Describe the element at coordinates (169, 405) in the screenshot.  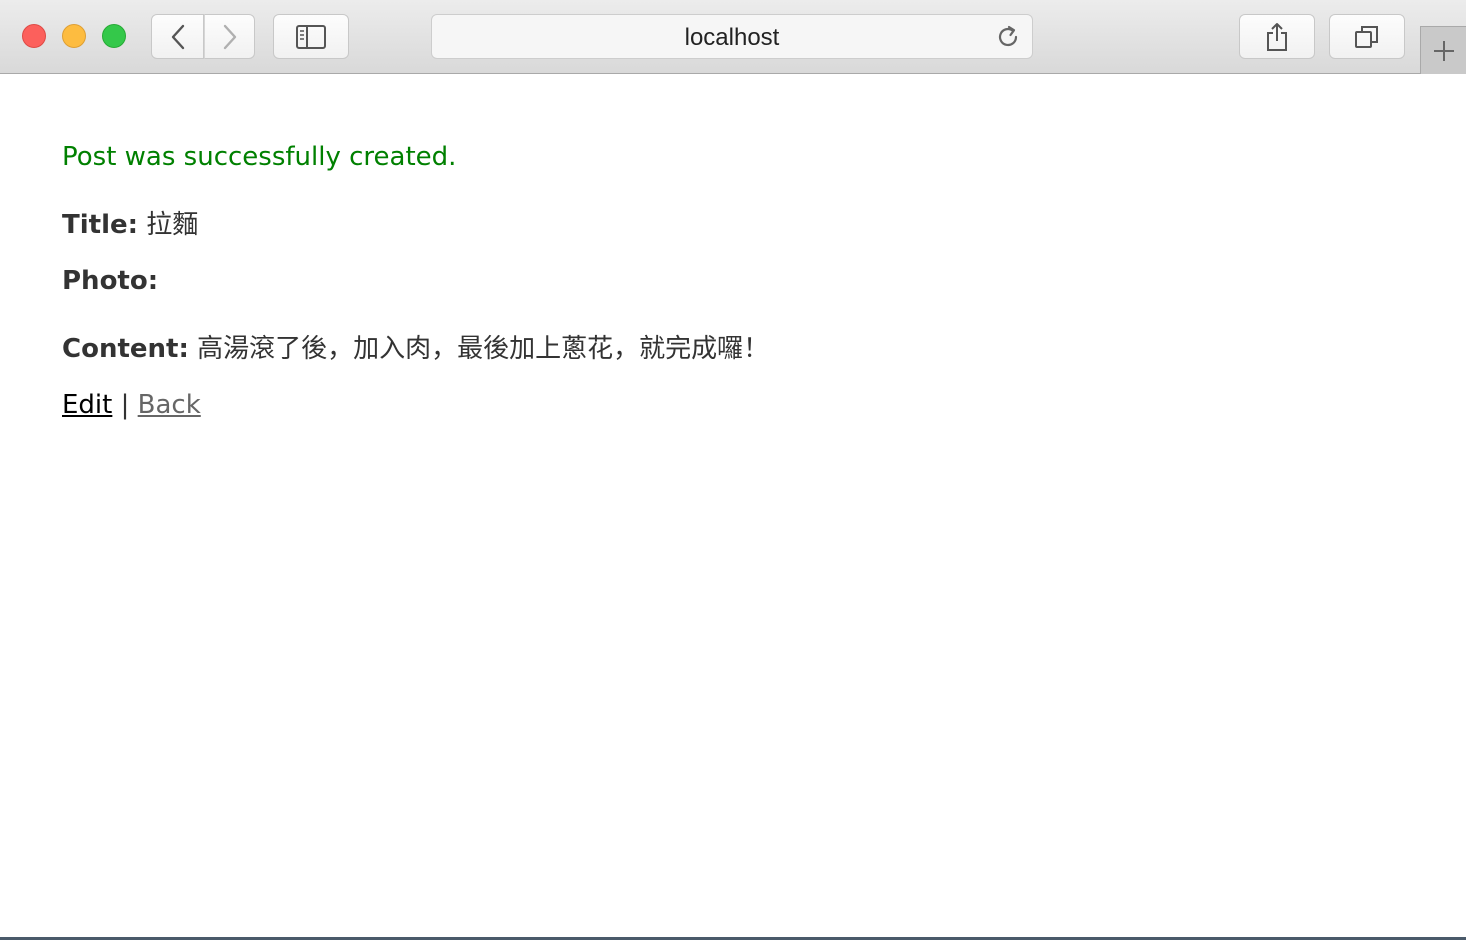
I see `back-link: Back` at that location.